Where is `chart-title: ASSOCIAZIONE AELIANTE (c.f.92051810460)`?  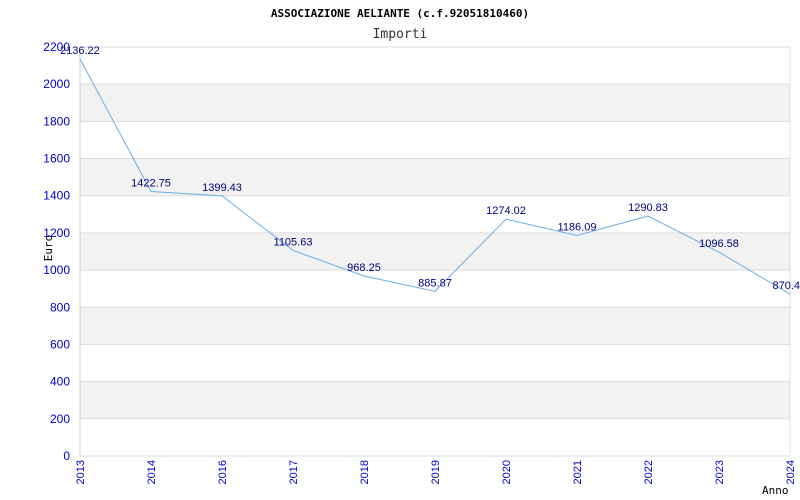
chart-title: ASSOCIAZIONE AELIANTE (c.f.92051810460) is located at coordinates (400, 13).